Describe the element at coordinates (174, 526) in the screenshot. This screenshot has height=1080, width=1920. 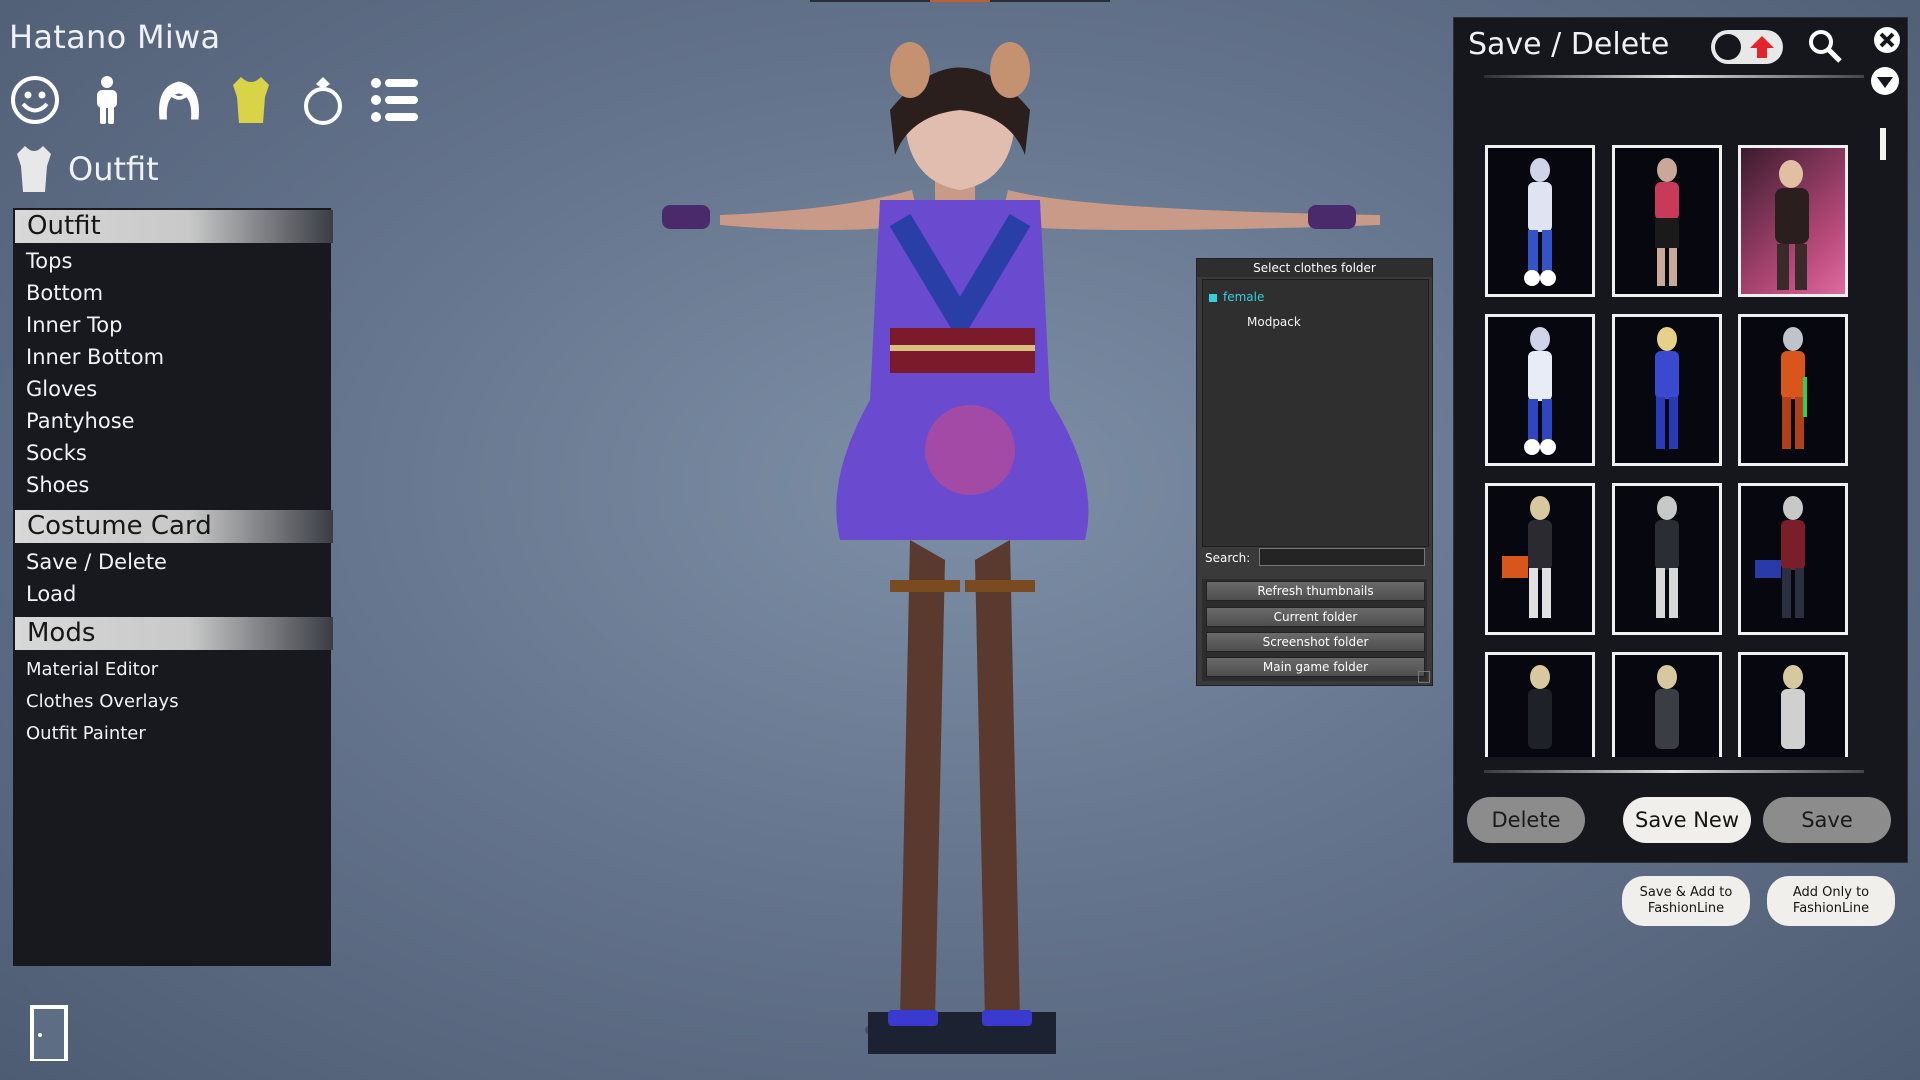
I see `menu-group-costume-card: Costume Card` at that location.